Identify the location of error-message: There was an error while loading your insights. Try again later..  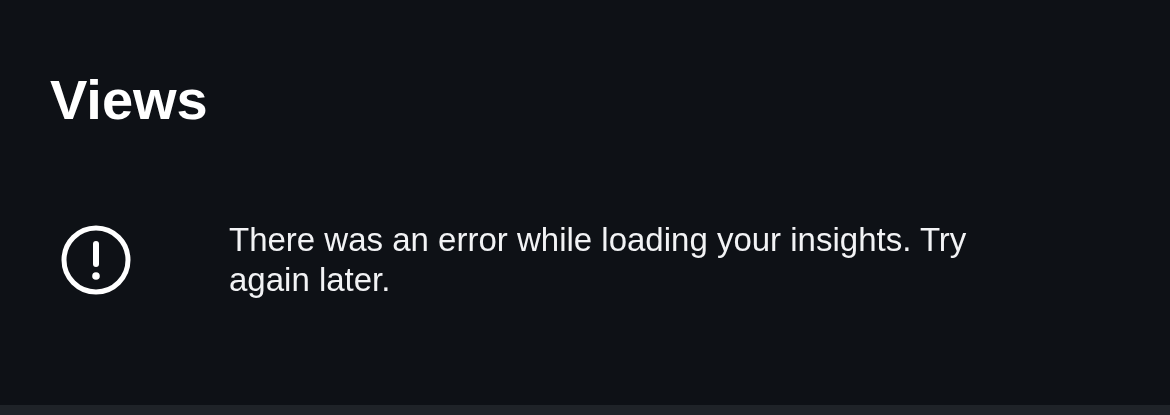
(598, 260).